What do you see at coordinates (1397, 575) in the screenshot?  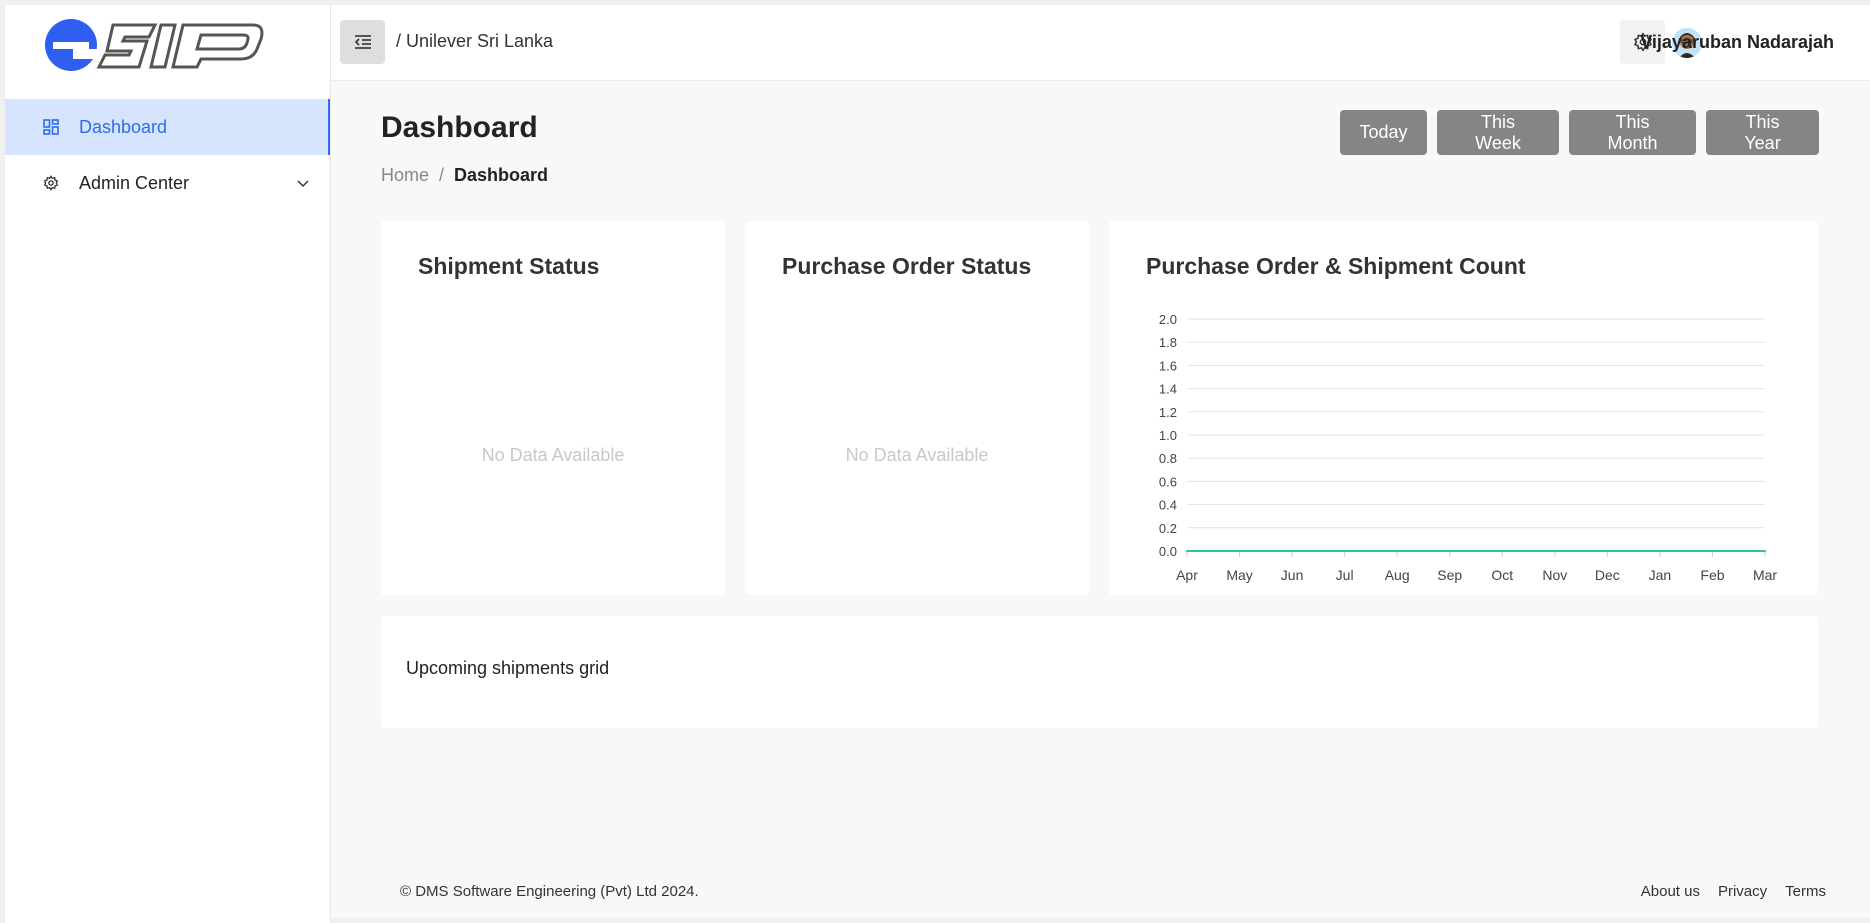 I see `x-tick-label: Aug` at bounding box center [1397, 575].